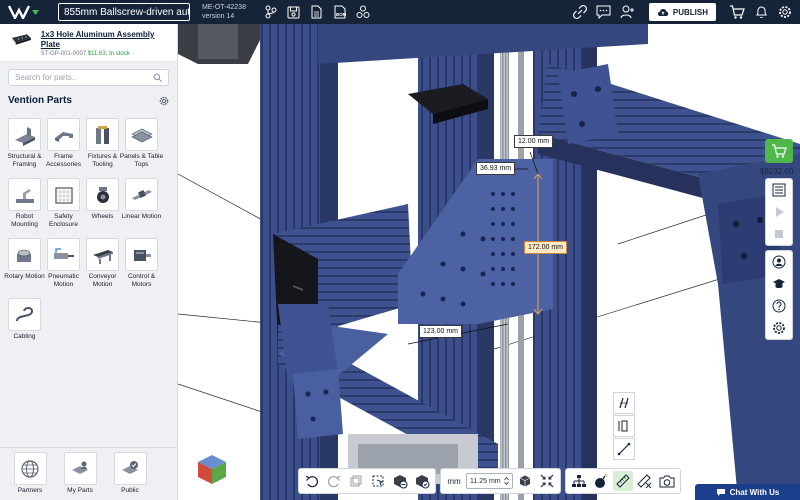  Describe the element at coordinates (30, 474) in the screenshot. I see `tab-partners: Partners` at that location.